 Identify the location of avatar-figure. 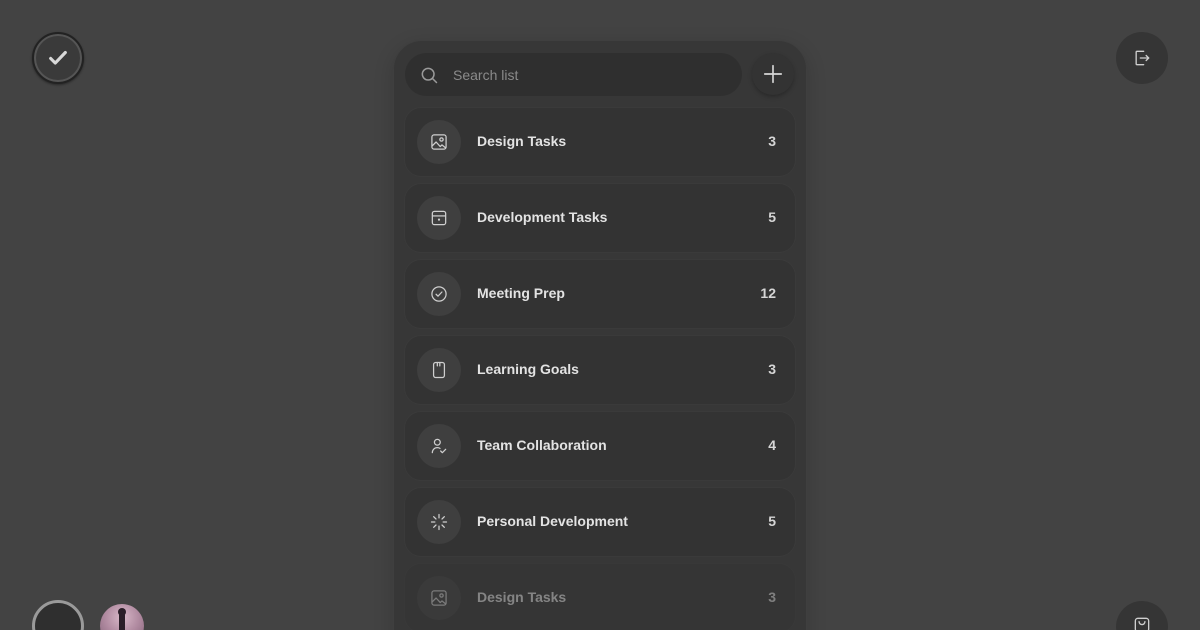
(122, 619).